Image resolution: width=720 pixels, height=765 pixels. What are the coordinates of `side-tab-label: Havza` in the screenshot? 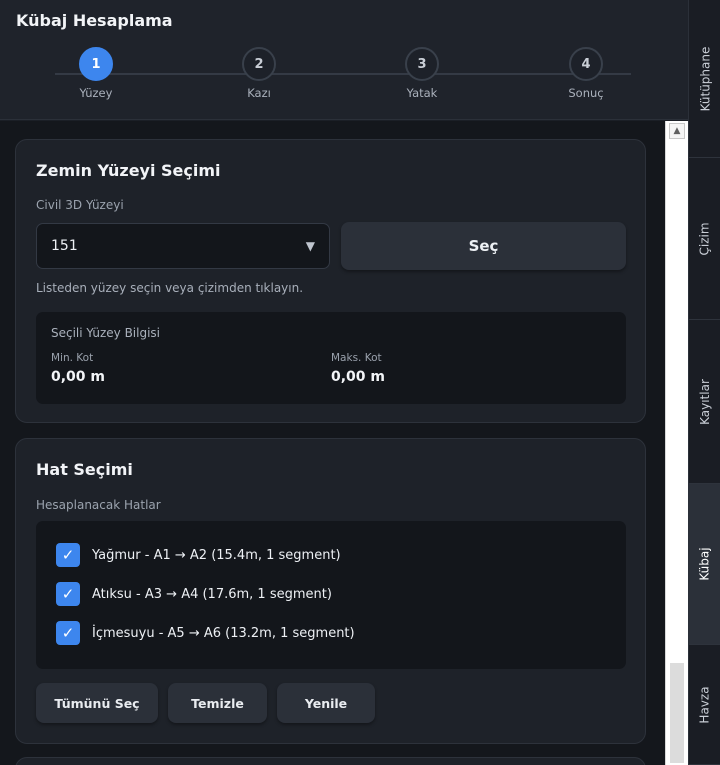 It's located at (705, 704).